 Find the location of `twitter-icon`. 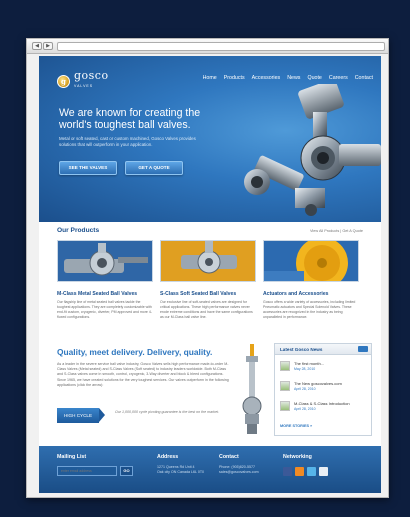

twitter-icon is located at coordinates (311, 471).